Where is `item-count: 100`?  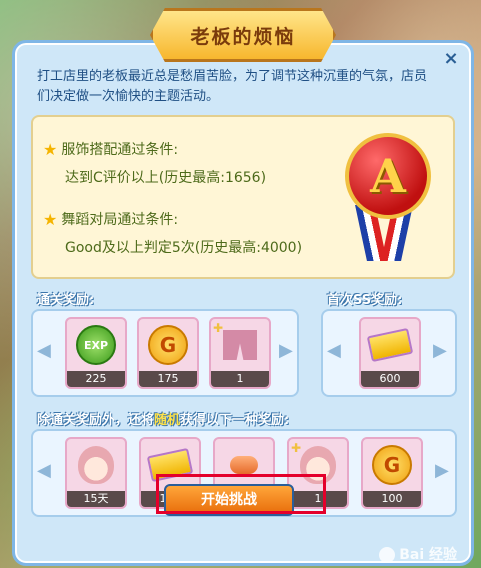
item-count: 100 is located at coordinates (392, 499).